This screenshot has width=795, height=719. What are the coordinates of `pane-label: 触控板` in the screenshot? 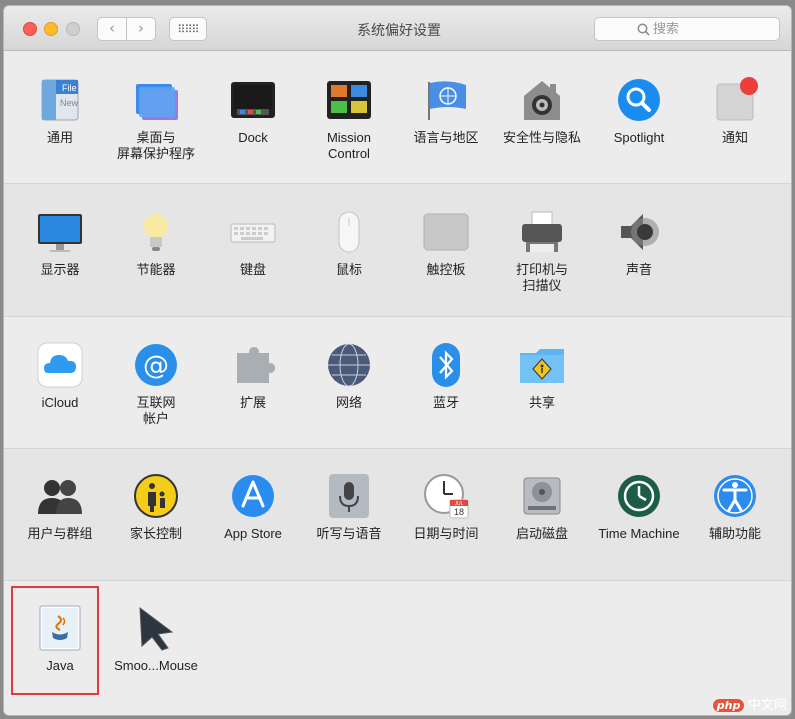 It's located at (446, 269).